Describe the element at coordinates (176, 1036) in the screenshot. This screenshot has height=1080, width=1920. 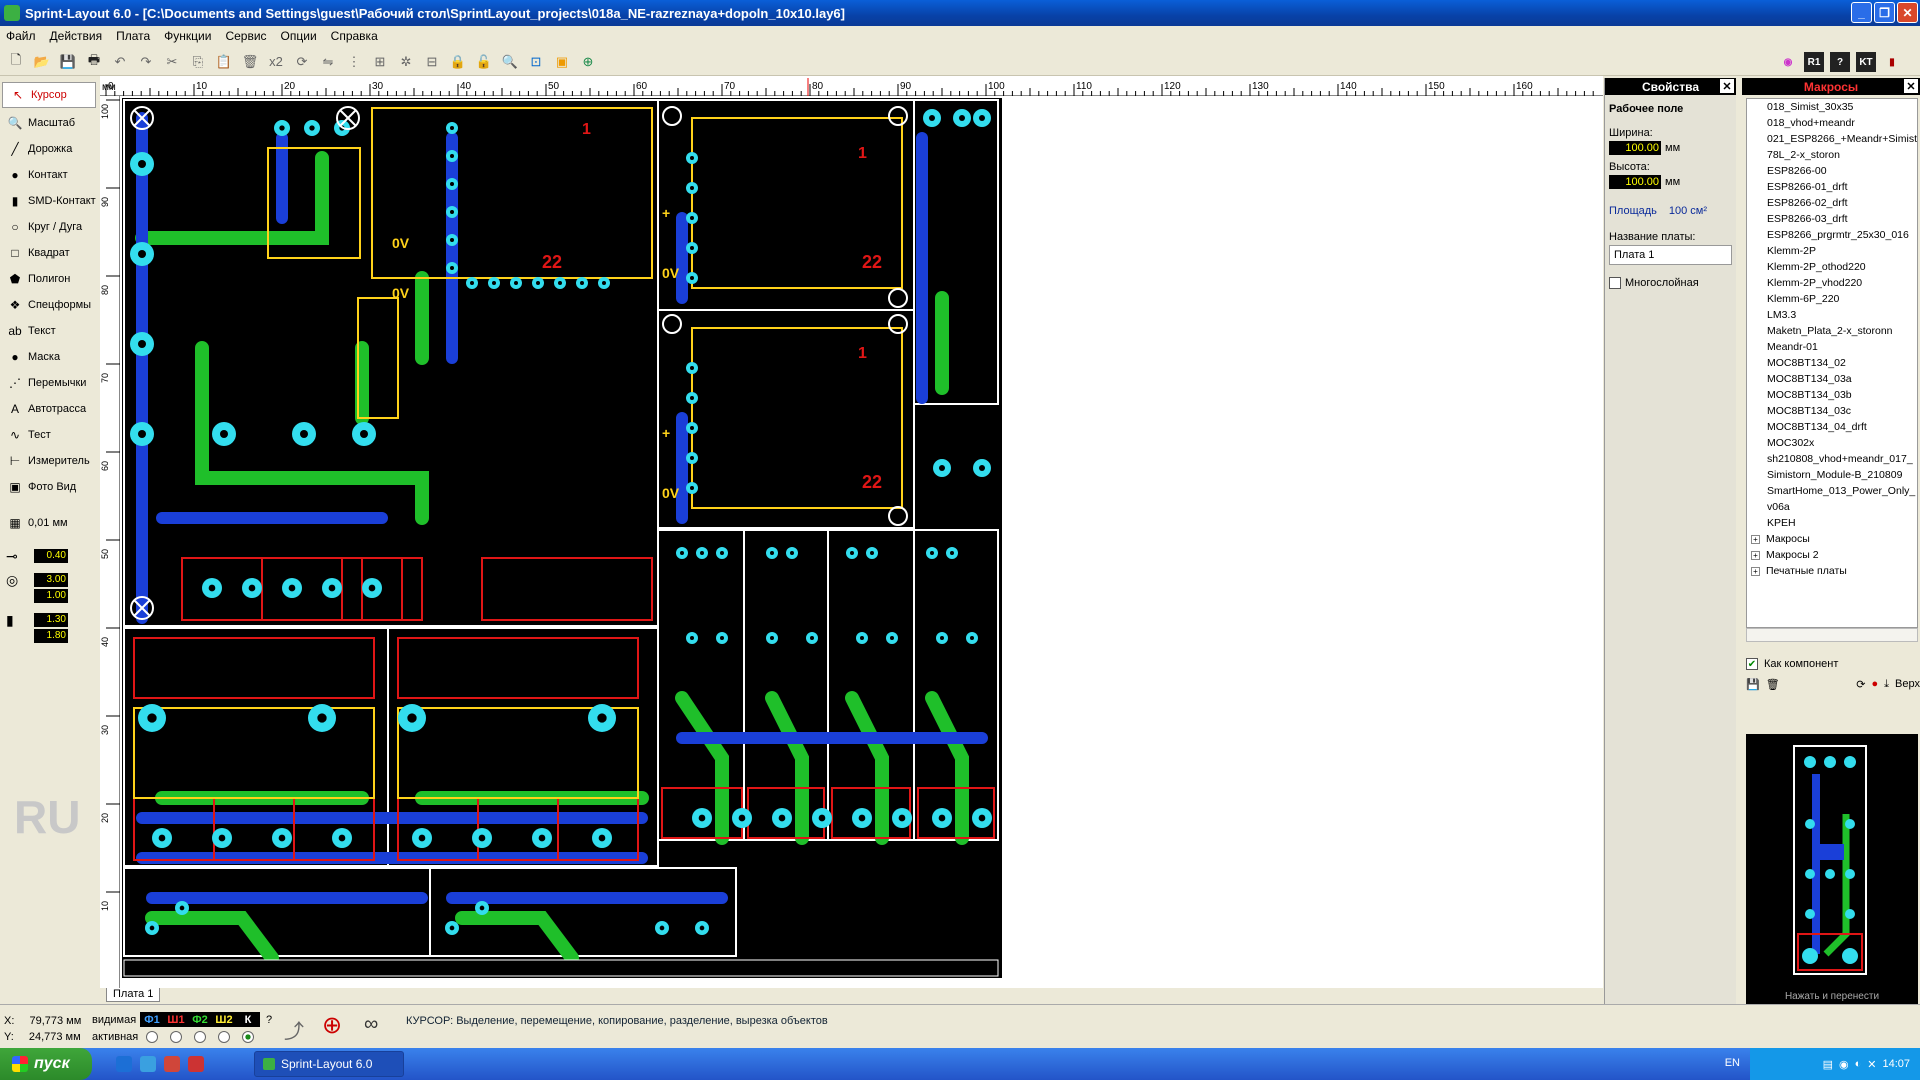
I see `active-s1-radio` at that location.